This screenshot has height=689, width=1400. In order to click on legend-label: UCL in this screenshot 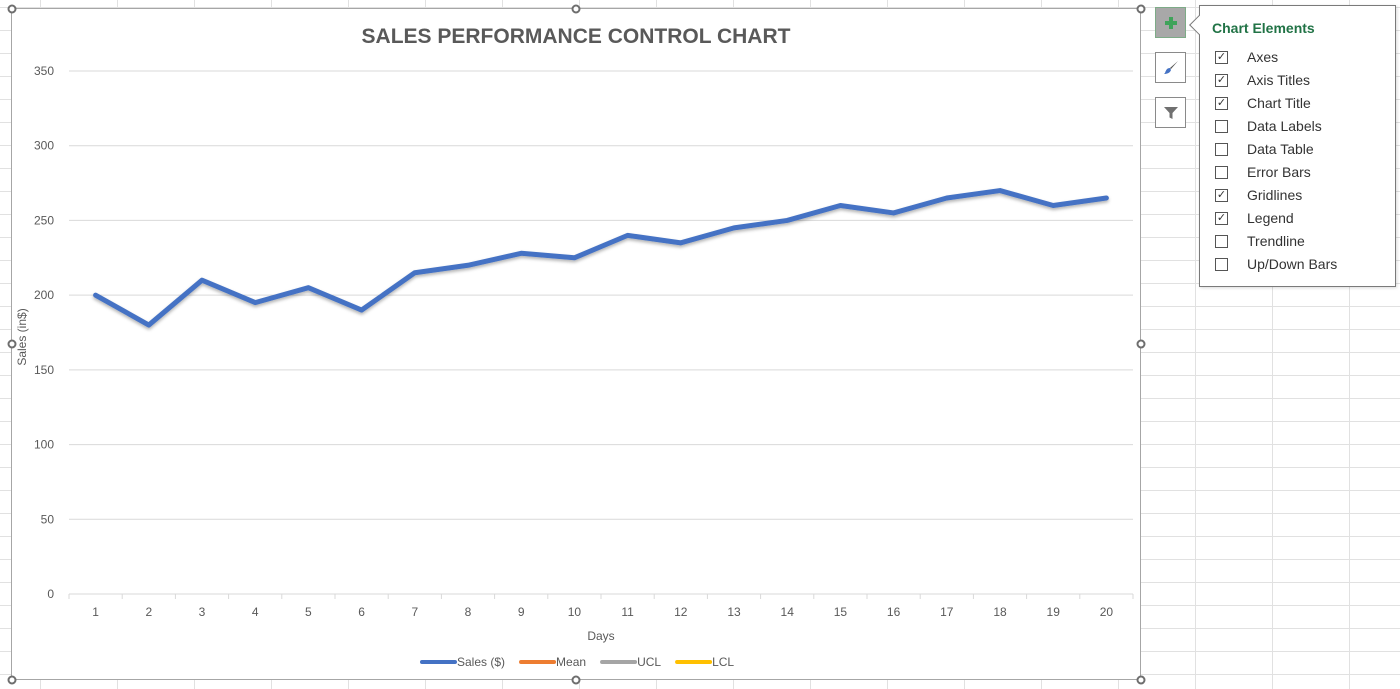, I will do `click(649, 662)`.